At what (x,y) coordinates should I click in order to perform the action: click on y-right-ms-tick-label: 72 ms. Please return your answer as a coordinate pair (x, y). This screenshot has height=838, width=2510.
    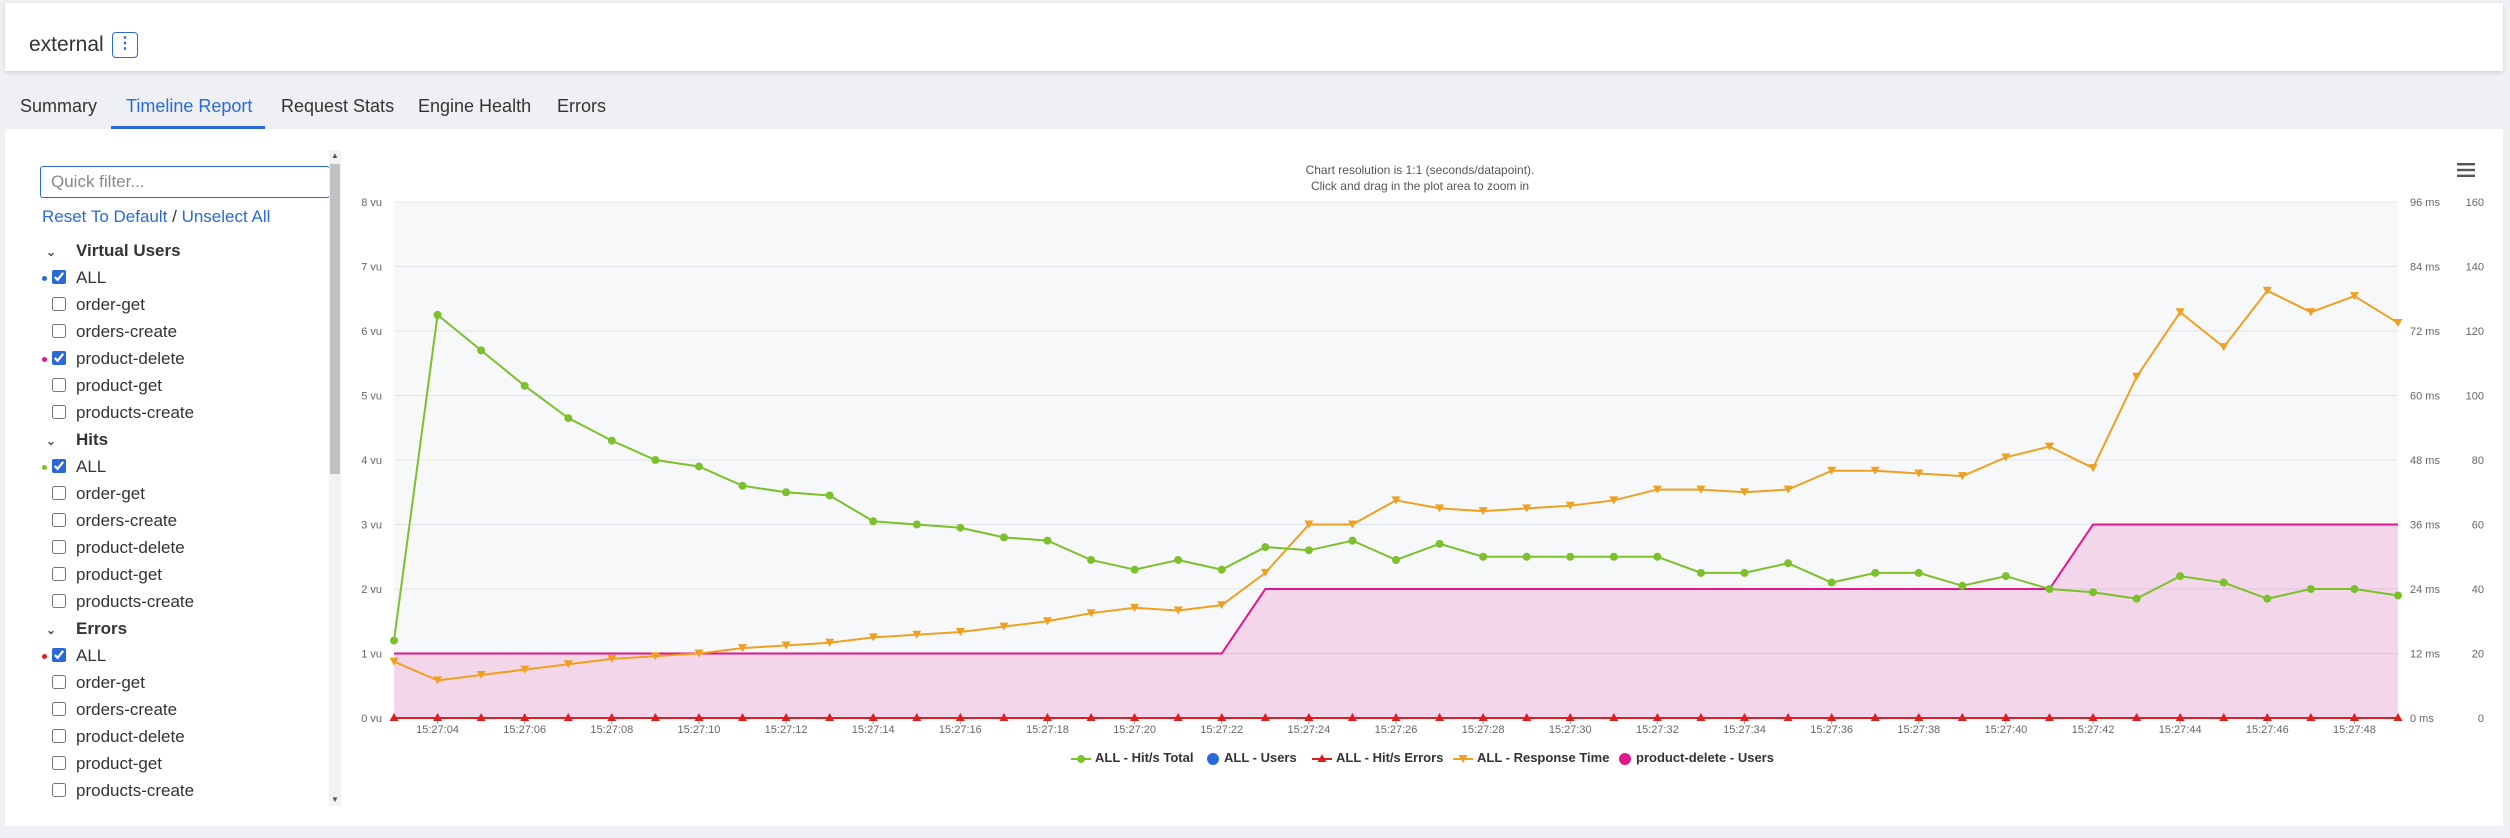
    Looking at the image, I should click on (2425, 332).